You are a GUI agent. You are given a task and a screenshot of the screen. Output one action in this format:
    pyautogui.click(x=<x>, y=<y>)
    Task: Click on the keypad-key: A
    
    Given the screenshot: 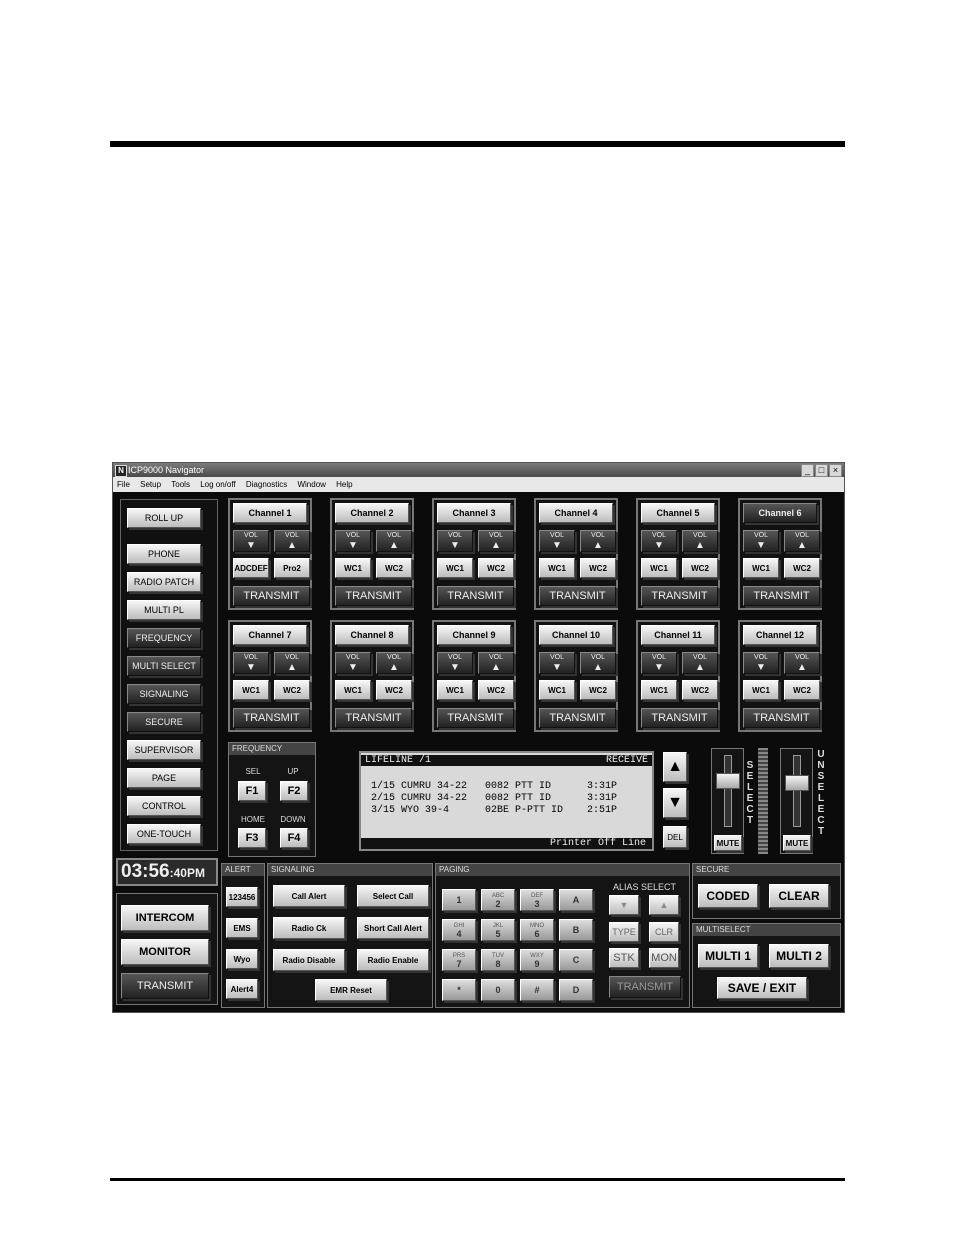 What is the action you would take?
    pyautogui.click(x=576, y=900)
    